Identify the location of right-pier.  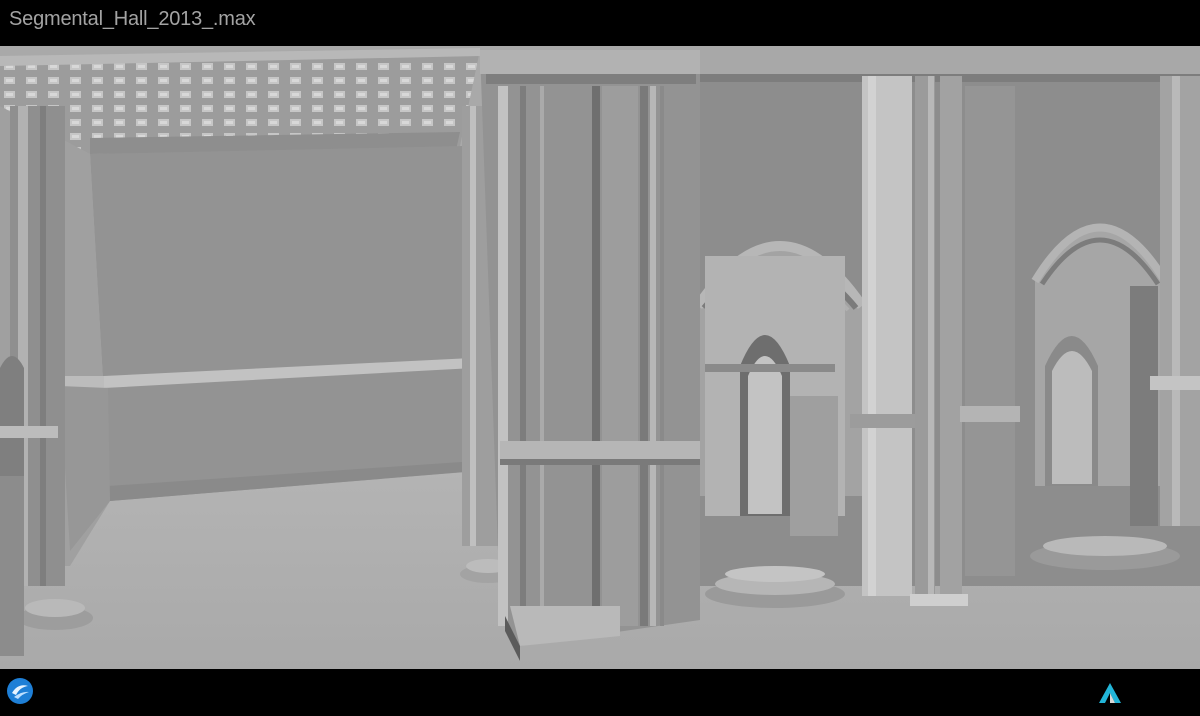
(990, 331).